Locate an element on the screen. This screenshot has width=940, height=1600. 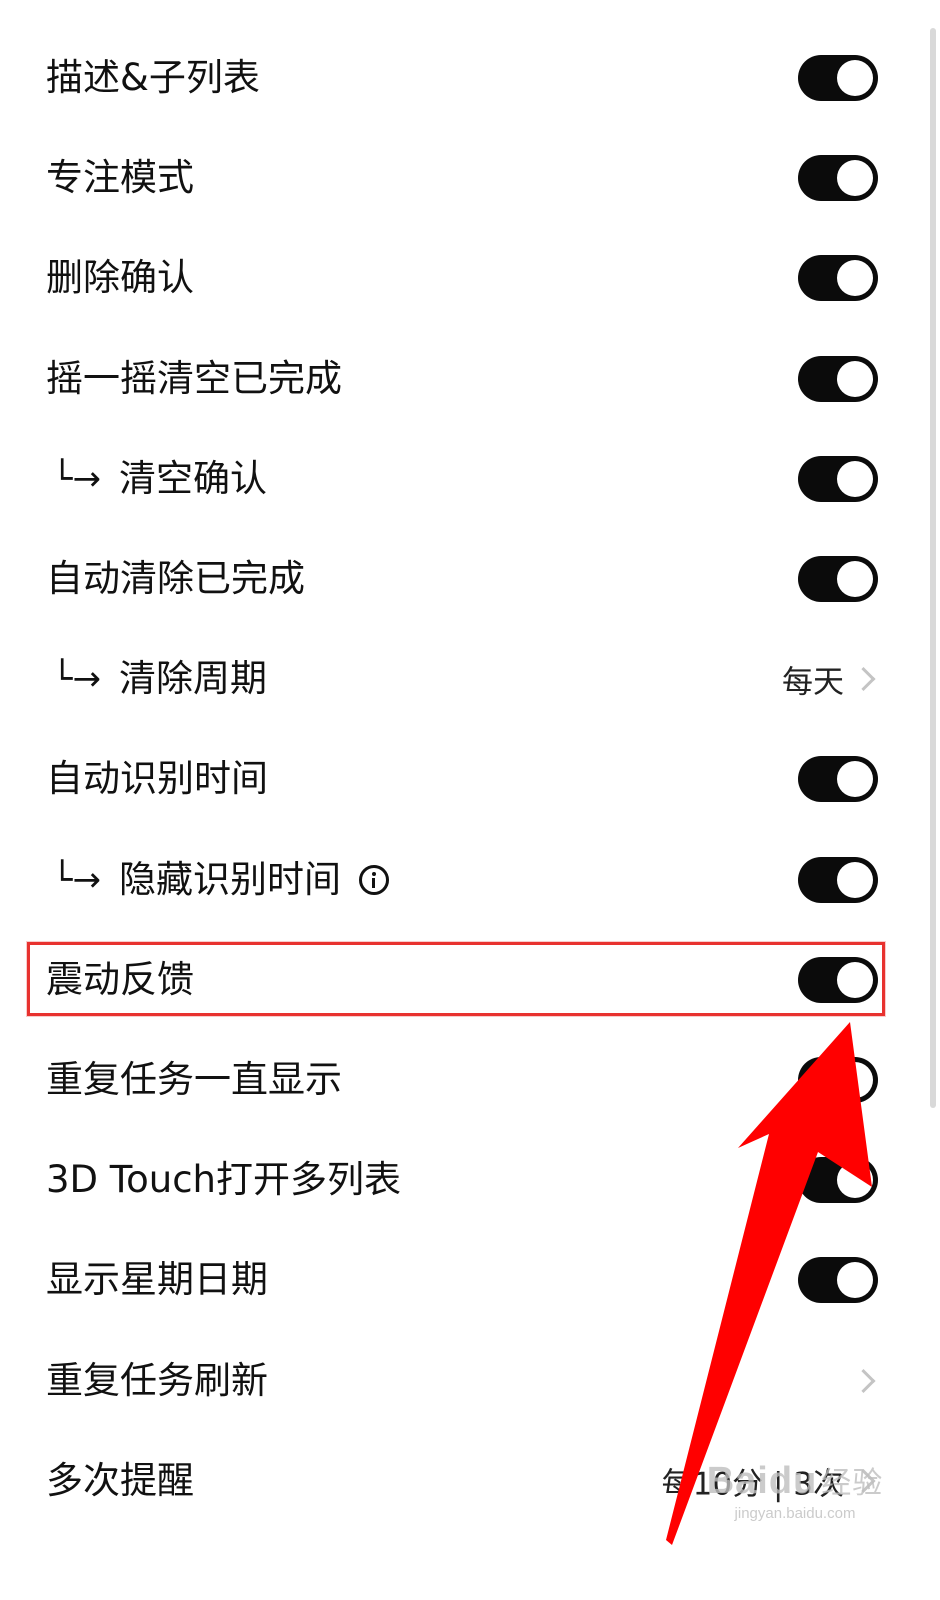
baidu-watermark: Baidu 经验 jingyan.baidu.com is located at coordinates (795, 1508).